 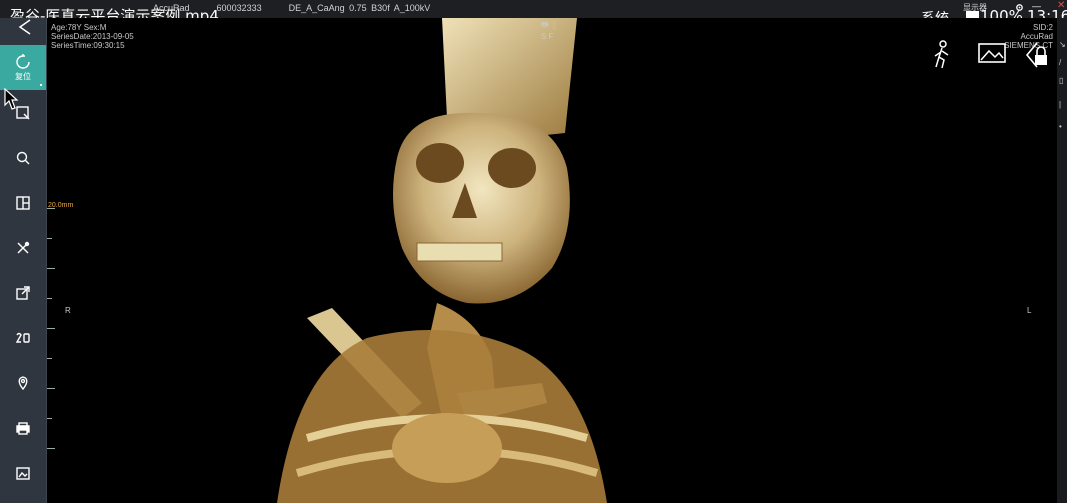 What do you see at coordinates (68, 310) in the screenshot?
I see `orientation-right-side: R` at bounding box center [68, 310].